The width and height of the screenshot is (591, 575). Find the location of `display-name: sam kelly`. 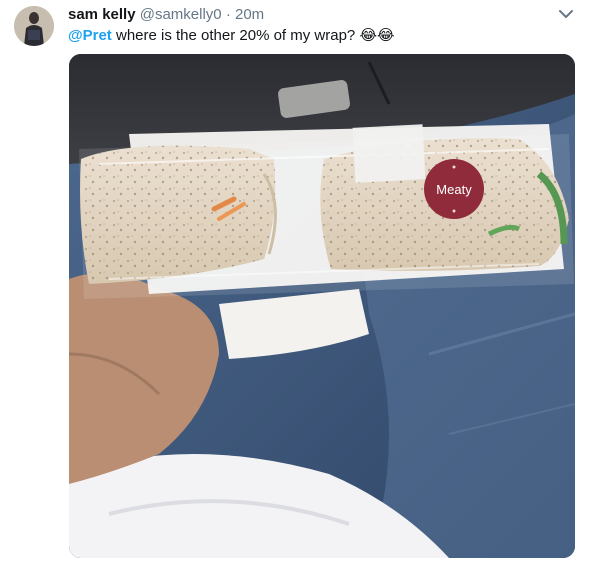

display-name: sam kelly is located at coordinates (102, 14).